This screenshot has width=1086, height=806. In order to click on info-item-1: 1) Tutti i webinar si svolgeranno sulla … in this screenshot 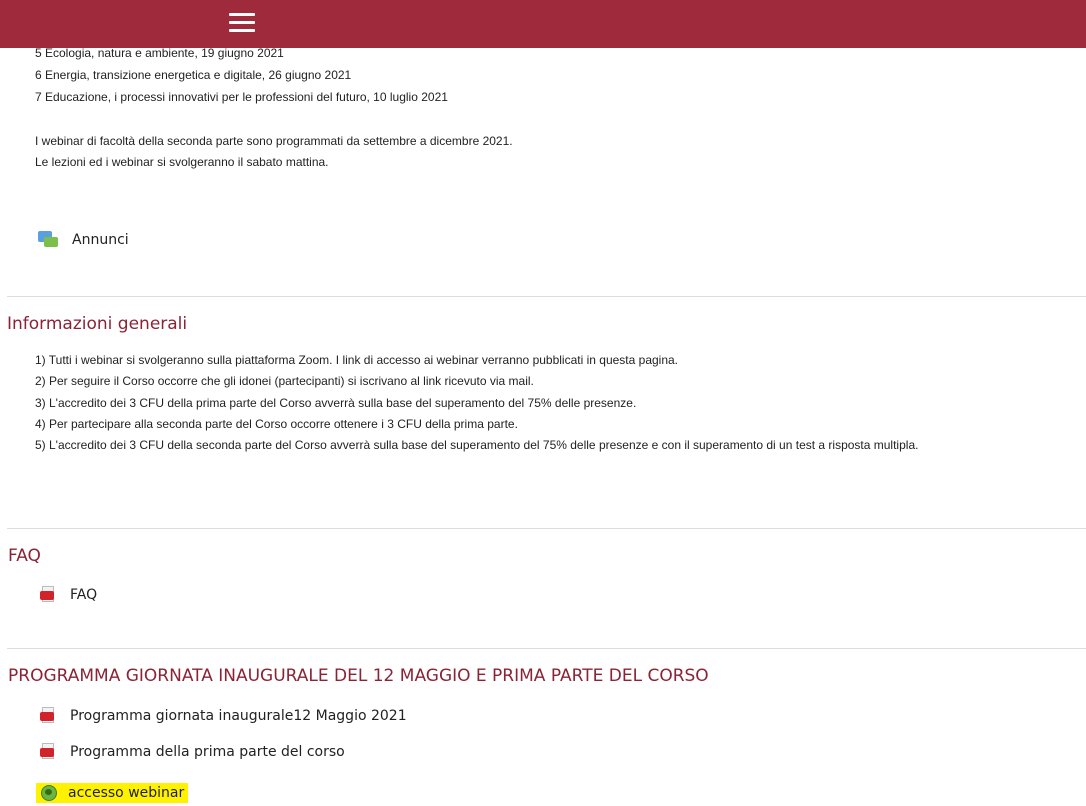, I will do `click(357, 360)`.